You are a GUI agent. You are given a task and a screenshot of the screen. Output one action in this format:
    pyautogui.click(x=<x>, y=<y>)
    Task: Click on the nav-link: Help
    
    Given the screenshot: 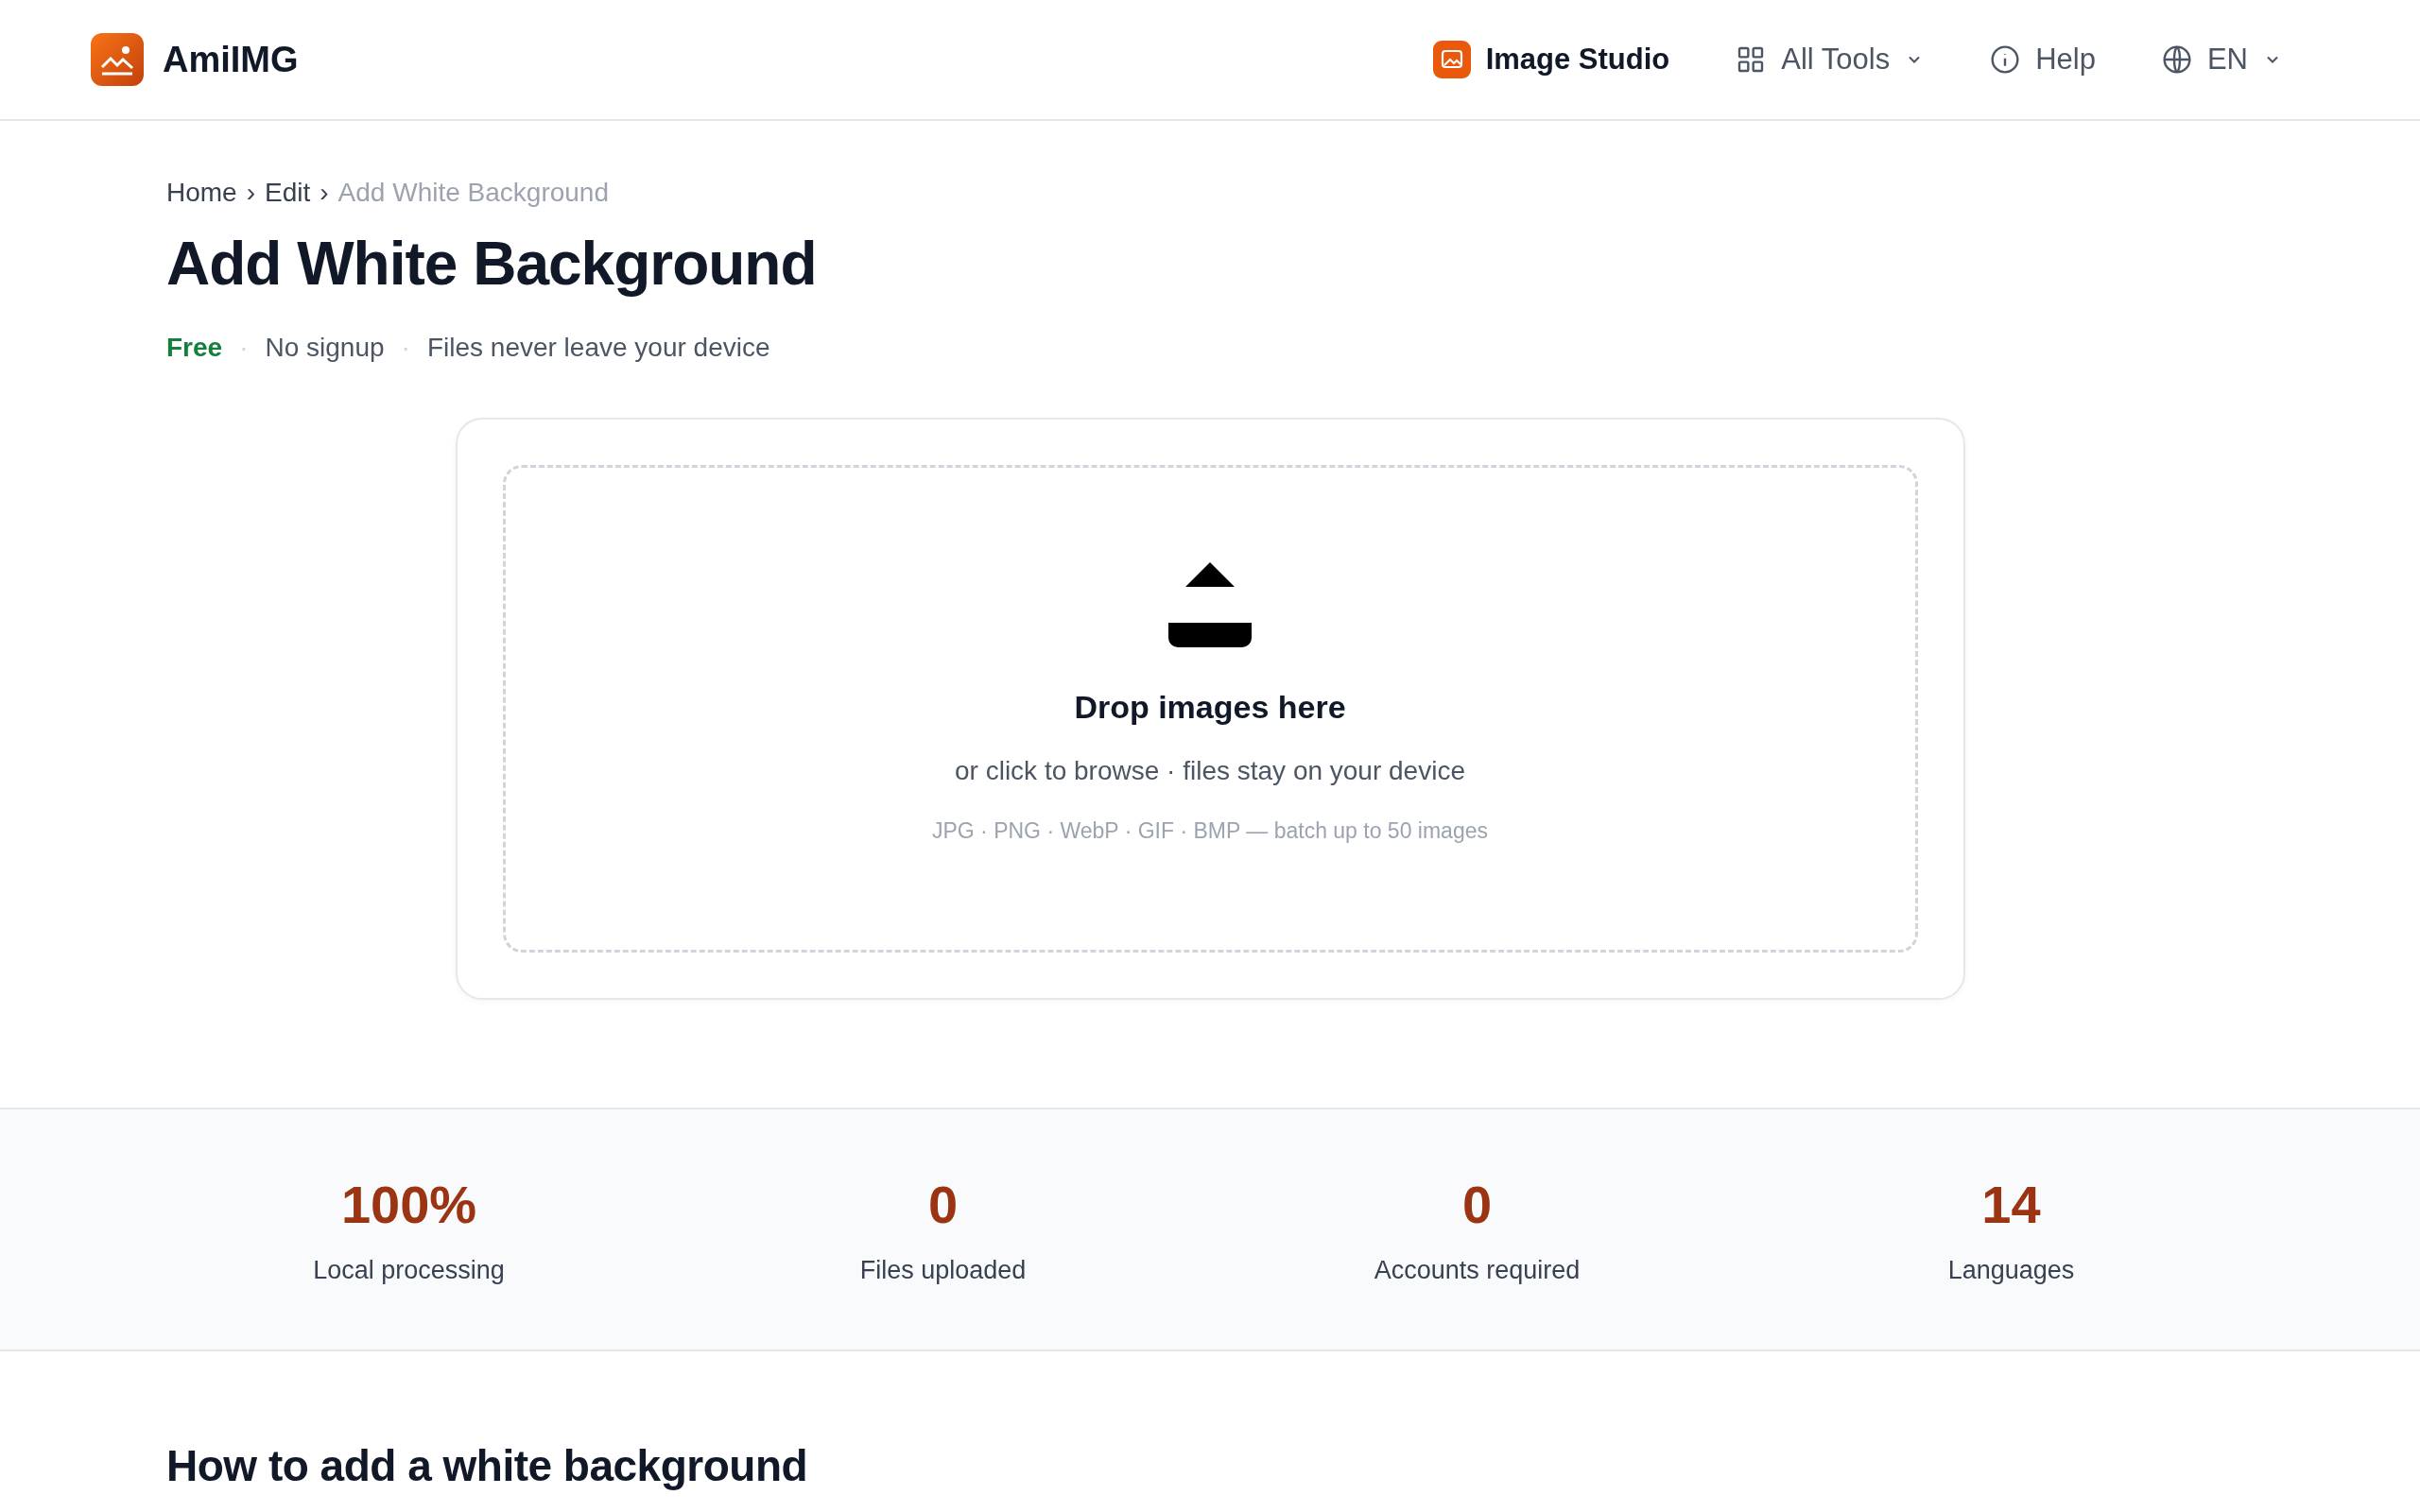 What is the action you would take?
    pyautogui.click(x=2043, y=60)
    